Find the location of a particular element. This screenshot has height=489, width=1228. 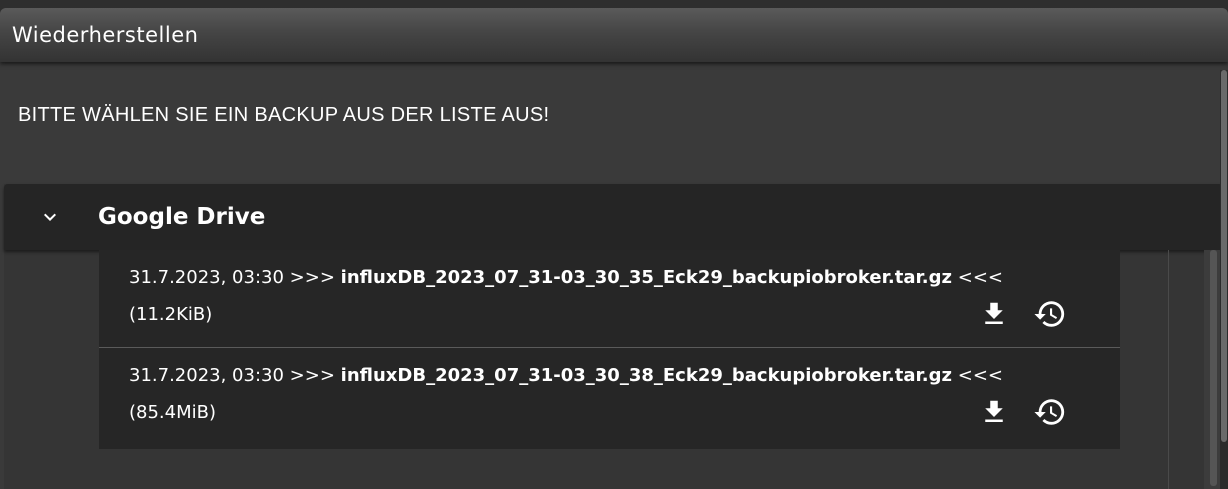

backup-size: (85.4MiB) is located at coordinates (173, 412).